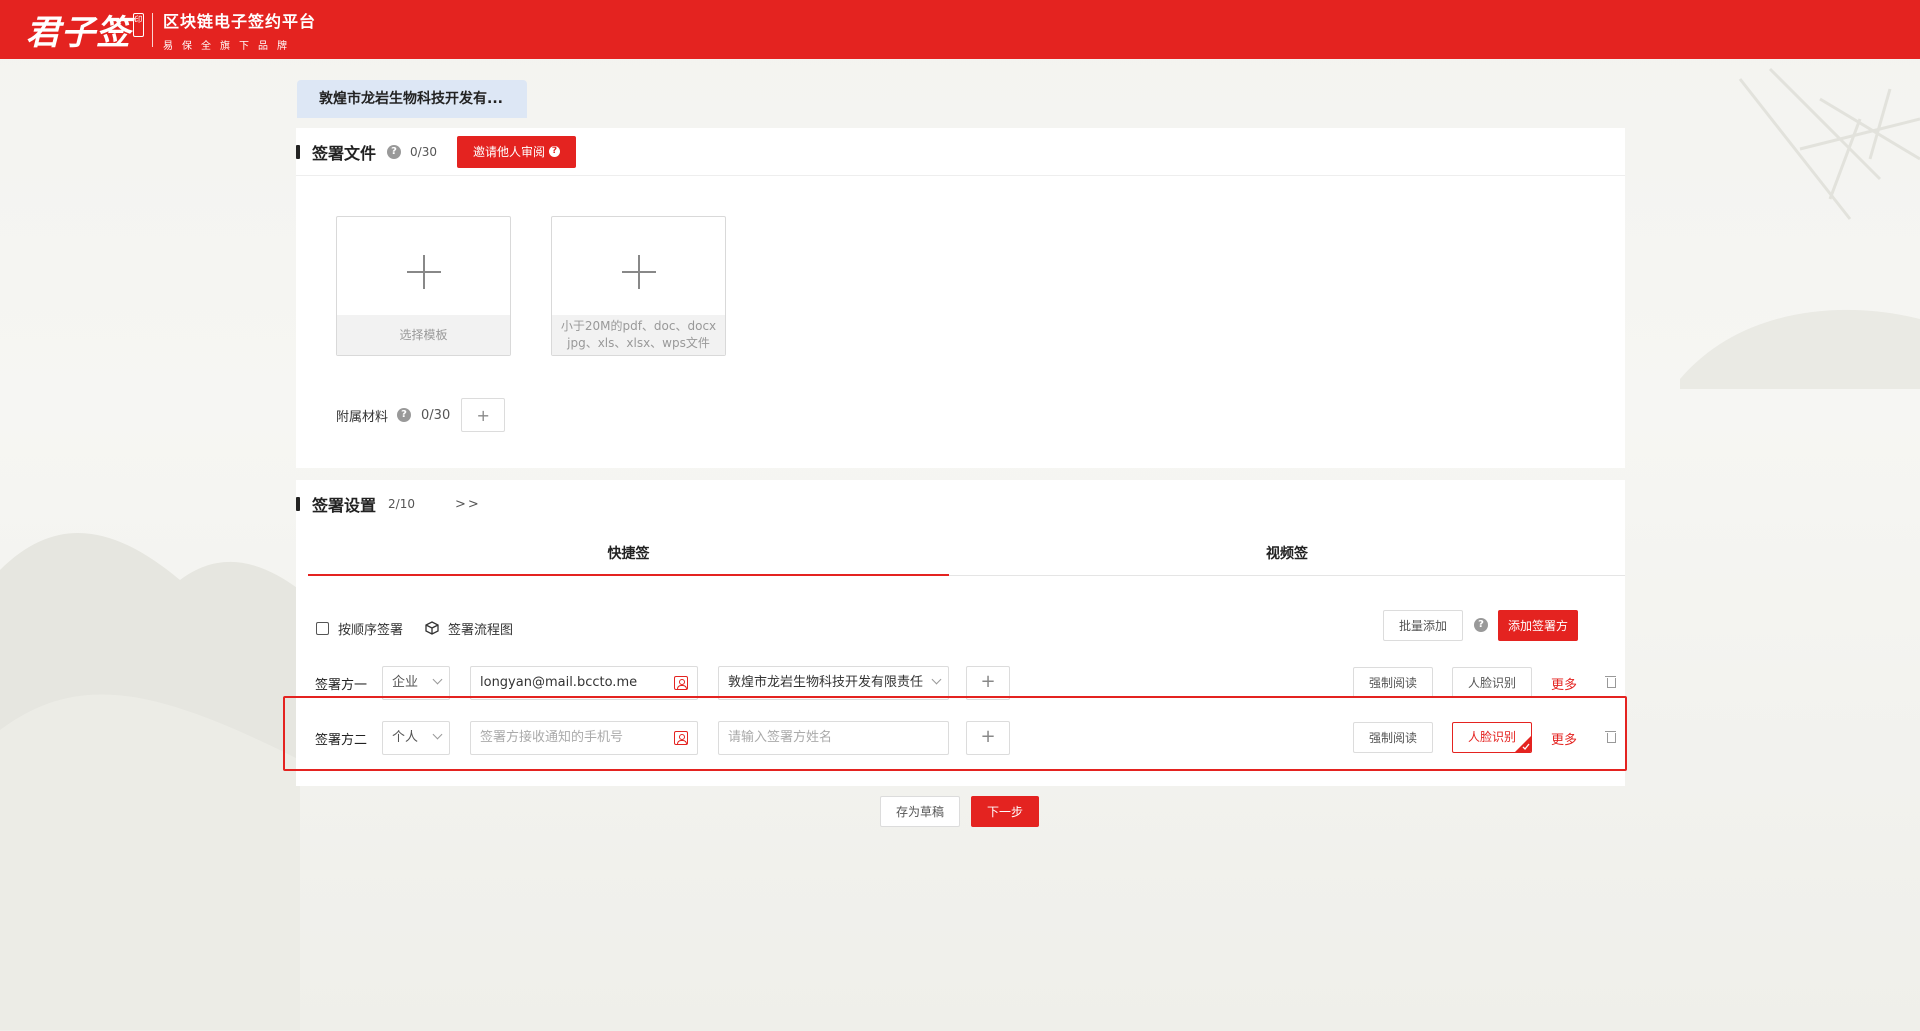 The height and width of the screenshot is (1031, 1920). I want to click on expand-toggle: >>, so click(468, 504).